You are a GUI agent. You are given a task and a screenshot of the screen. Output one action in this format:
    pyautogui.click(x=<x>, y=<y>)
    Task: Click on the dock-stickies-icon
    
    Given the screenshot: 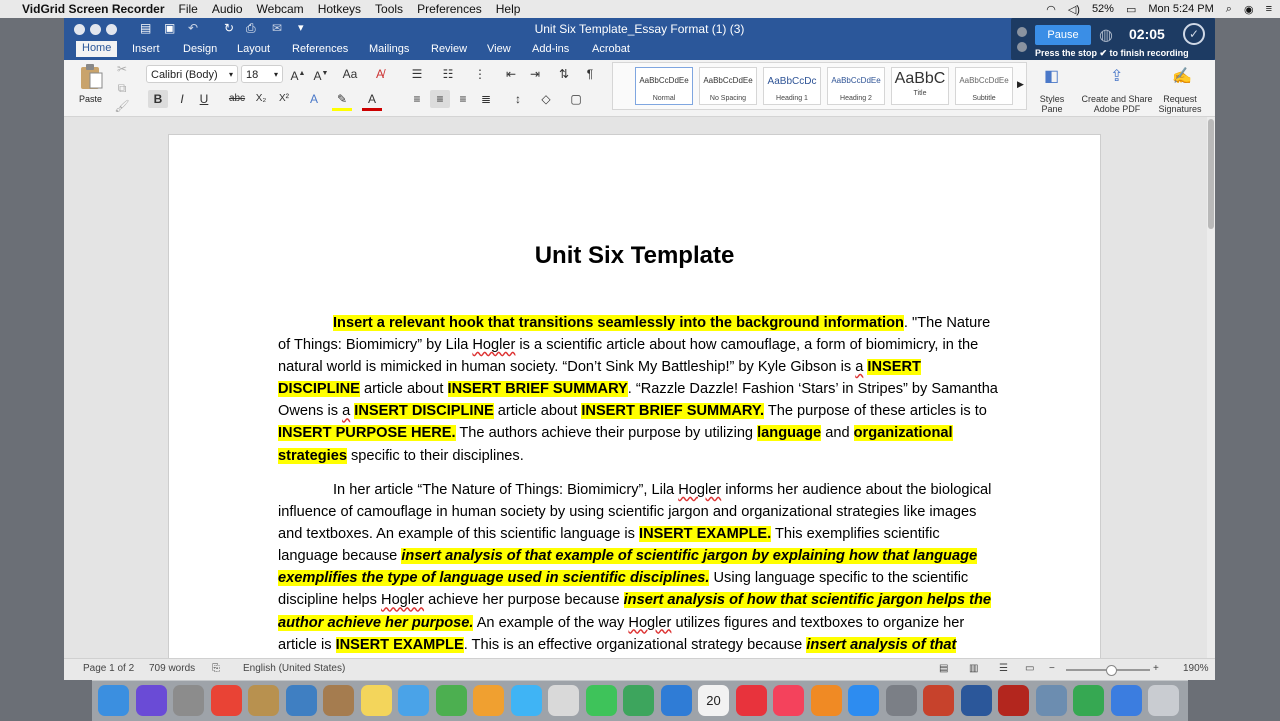 What is the action you would take?
    pyautogui.click(x=376, y=700)
    